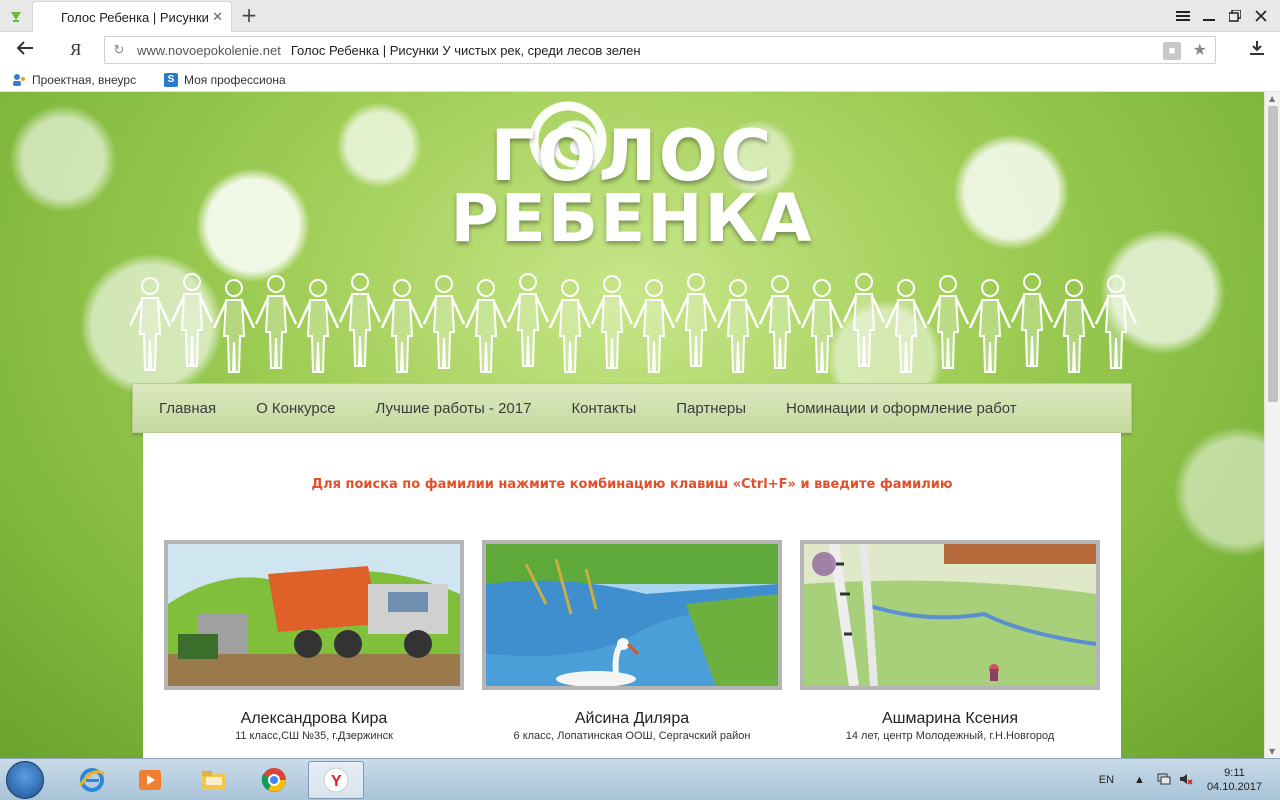 This screenshot has width=1280, height=800. I want to click on artwork-image-truck, so click(314, 615).